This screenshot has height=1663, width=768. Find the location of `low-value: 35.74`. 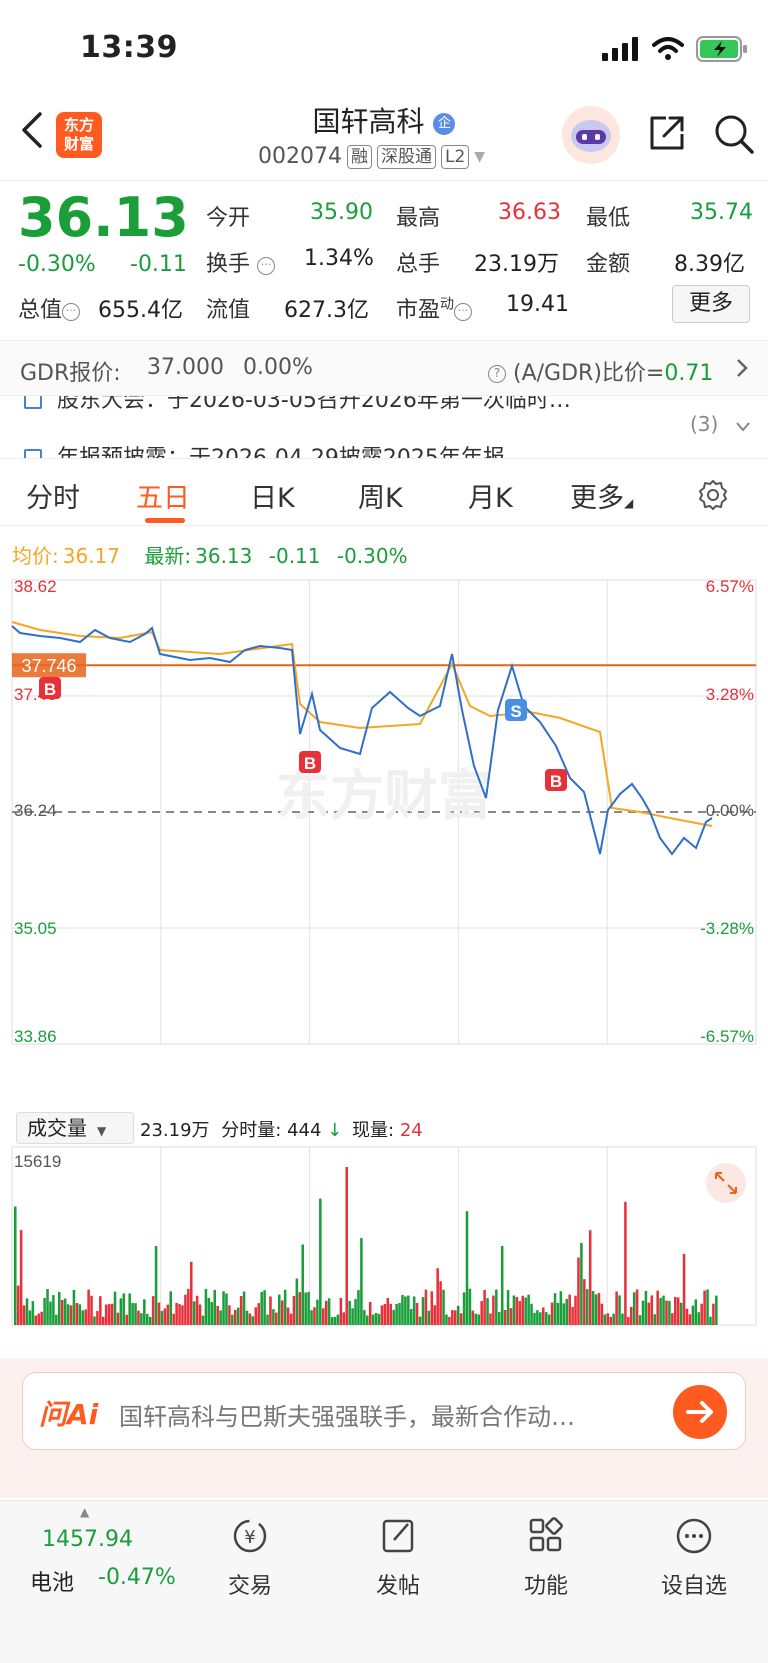

low-value: 35.74 is located at coordinates (721, 212).